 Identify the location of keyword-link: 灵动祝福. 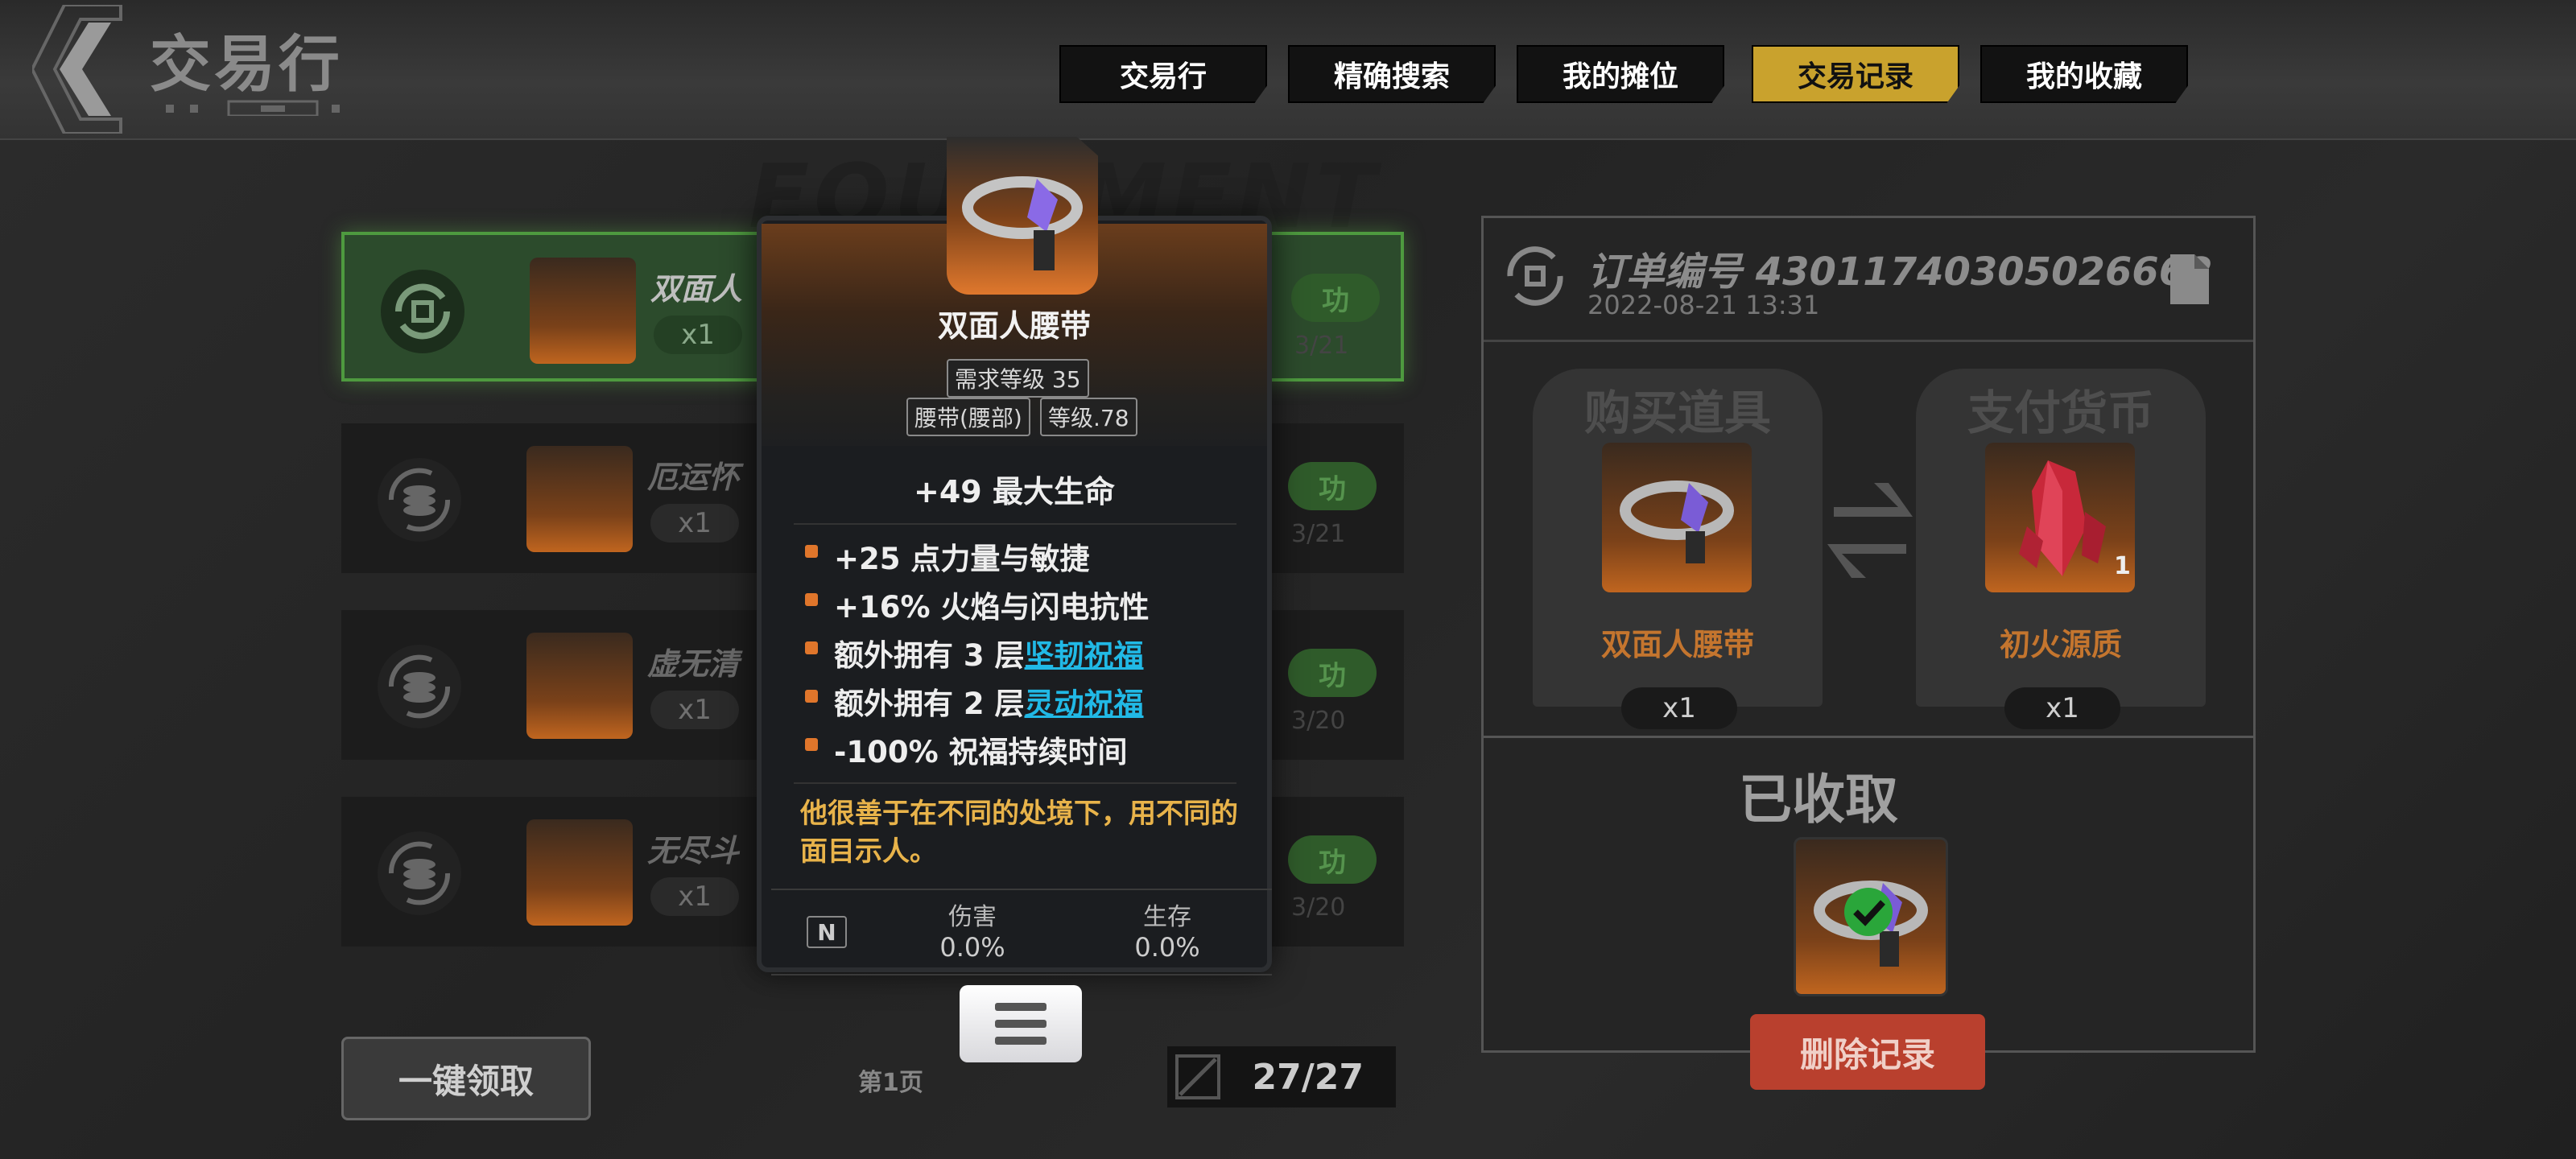
(1084, 704).